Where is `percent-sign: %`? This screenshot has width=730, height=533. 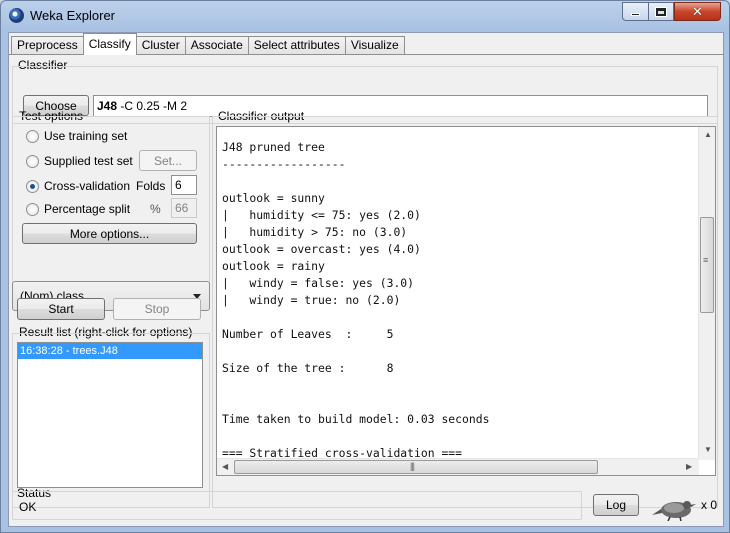 percent-sign: % is located at coordinates (155, 209).